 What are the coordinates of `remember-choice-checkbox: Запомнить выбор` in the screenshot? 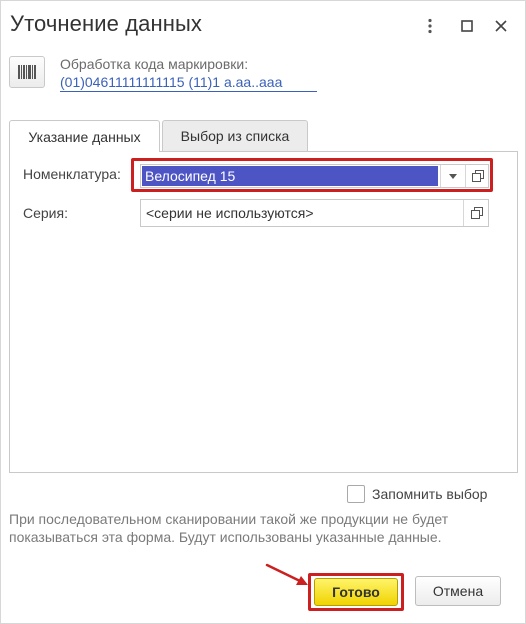 It's located at (417, 494).